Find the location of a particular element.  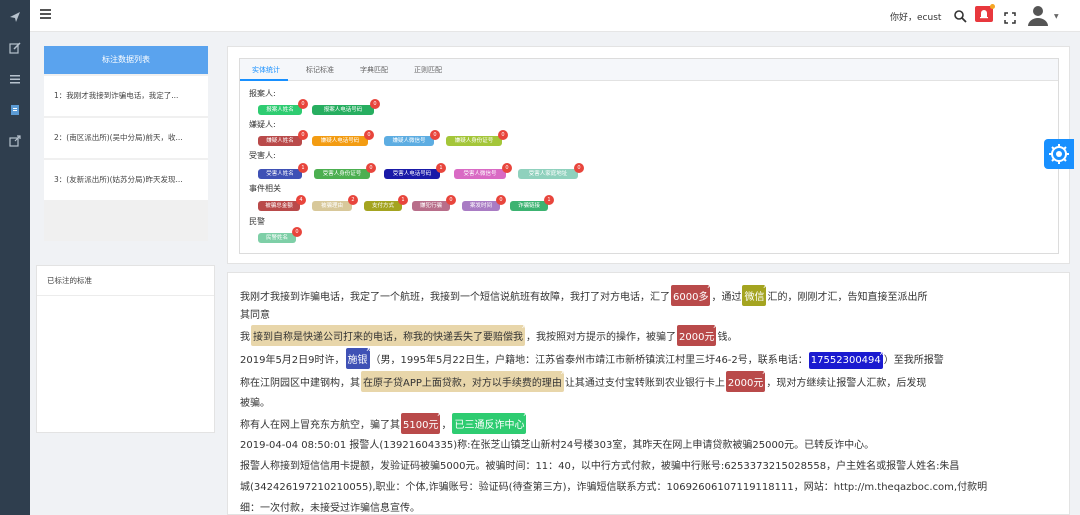

entity-tag: 嫌疑人身份证号 0 is located at coordinates (477, 138).